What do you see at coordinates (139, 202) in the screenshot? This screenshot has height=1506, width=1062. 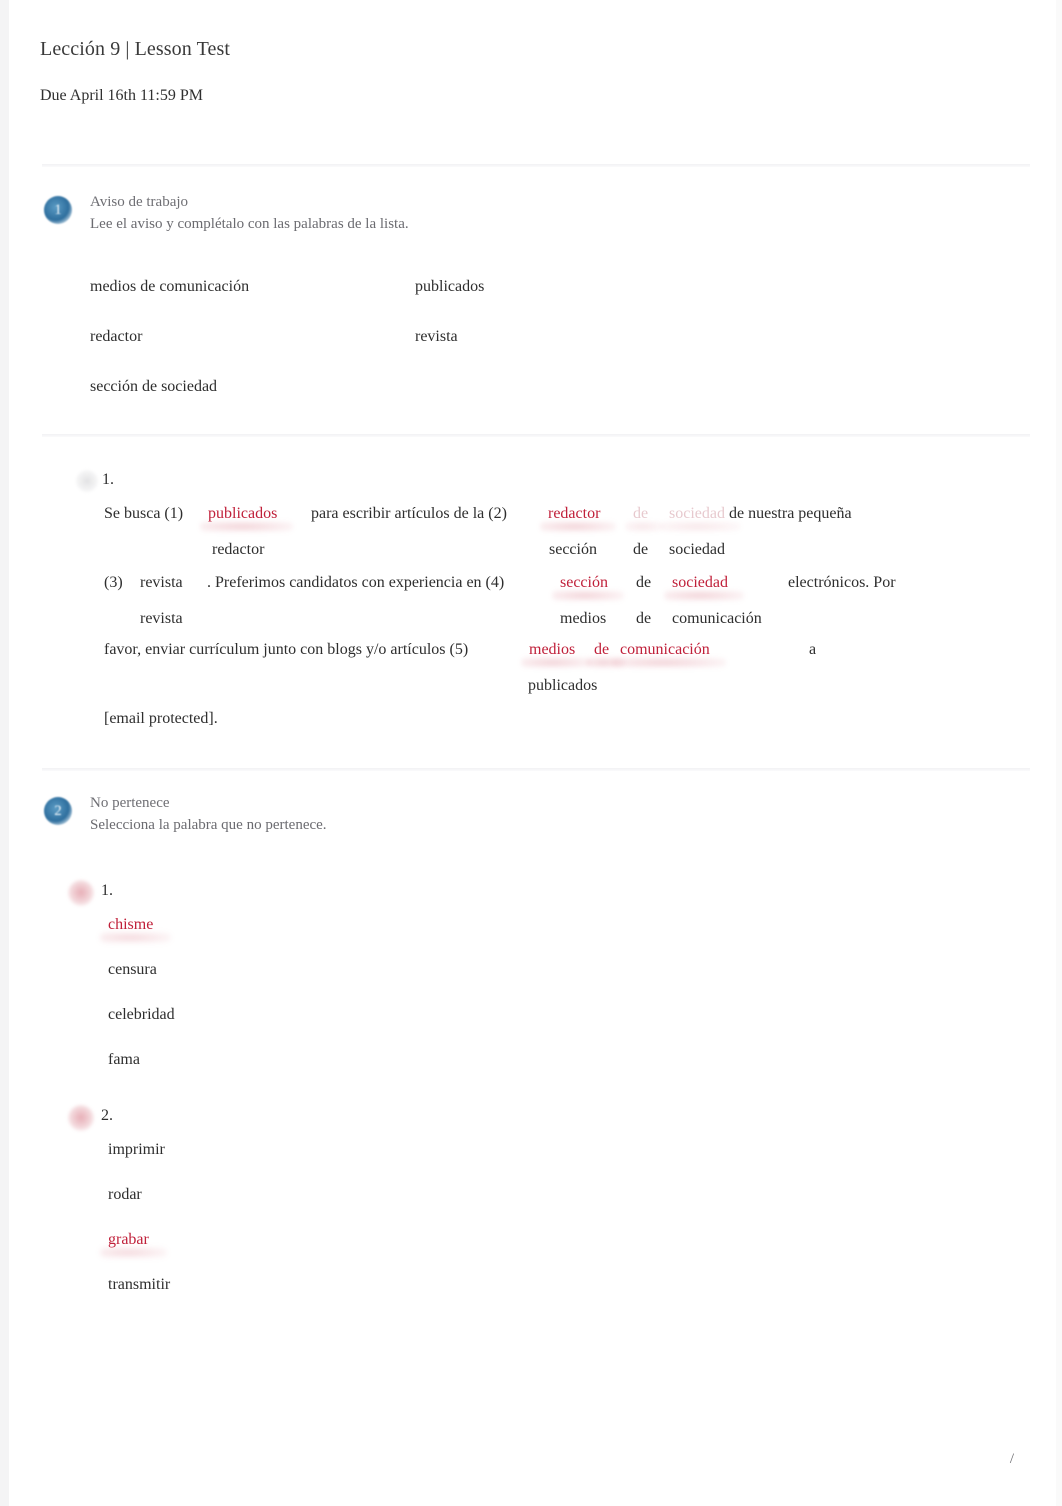 I see `activity-1-title: Aviso de trabajo` at bounding box center [139, 202].